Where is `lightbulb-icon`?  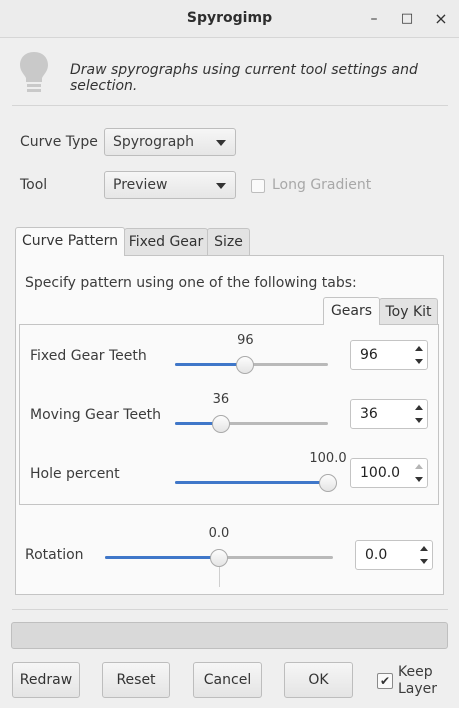 lightbulb-icon is located at coordinates (34, 73).